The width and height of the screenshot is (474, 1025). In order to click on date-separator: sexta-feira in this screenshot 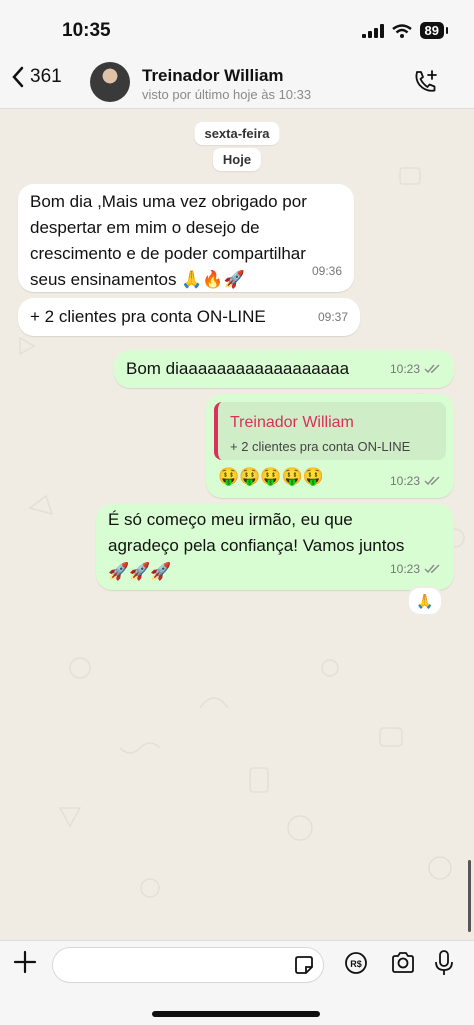, I will do `click(237, 133)`.